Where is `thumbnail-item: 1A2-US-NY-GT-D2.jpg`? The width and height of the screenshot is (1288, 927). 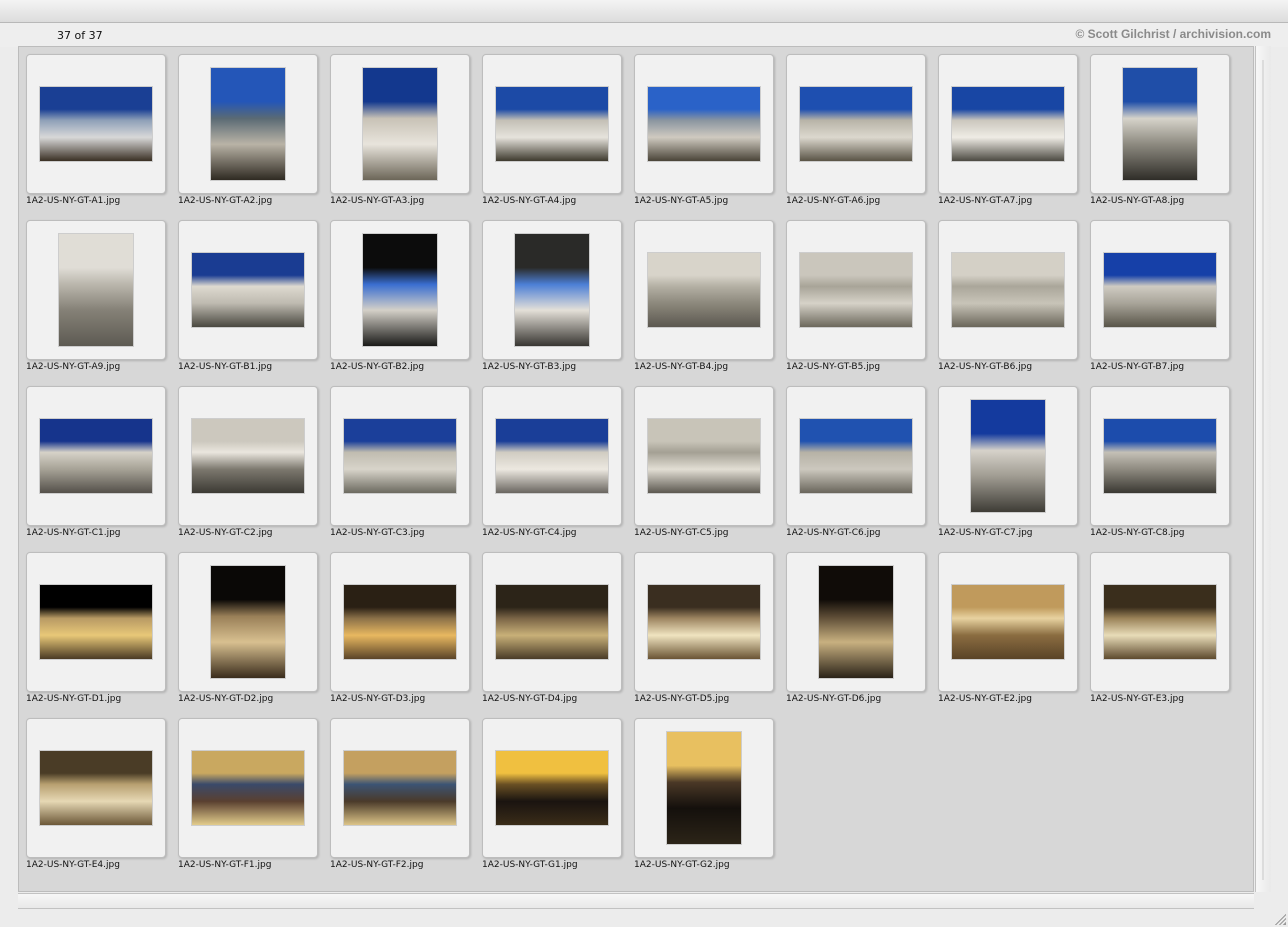
thumbnail-item: 1A2-US-NY-GT-D2.jpg is located at coordinates (248, 632).